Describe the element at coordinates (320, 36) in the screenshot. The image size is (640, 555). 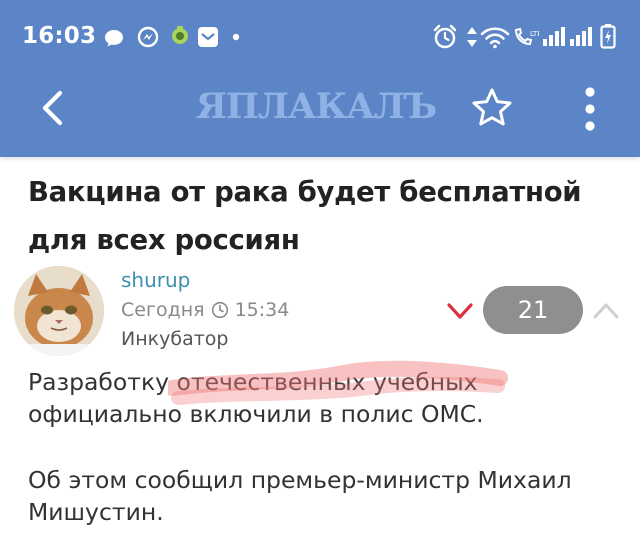
I see `status-bar: 16:03 LT` at that location.